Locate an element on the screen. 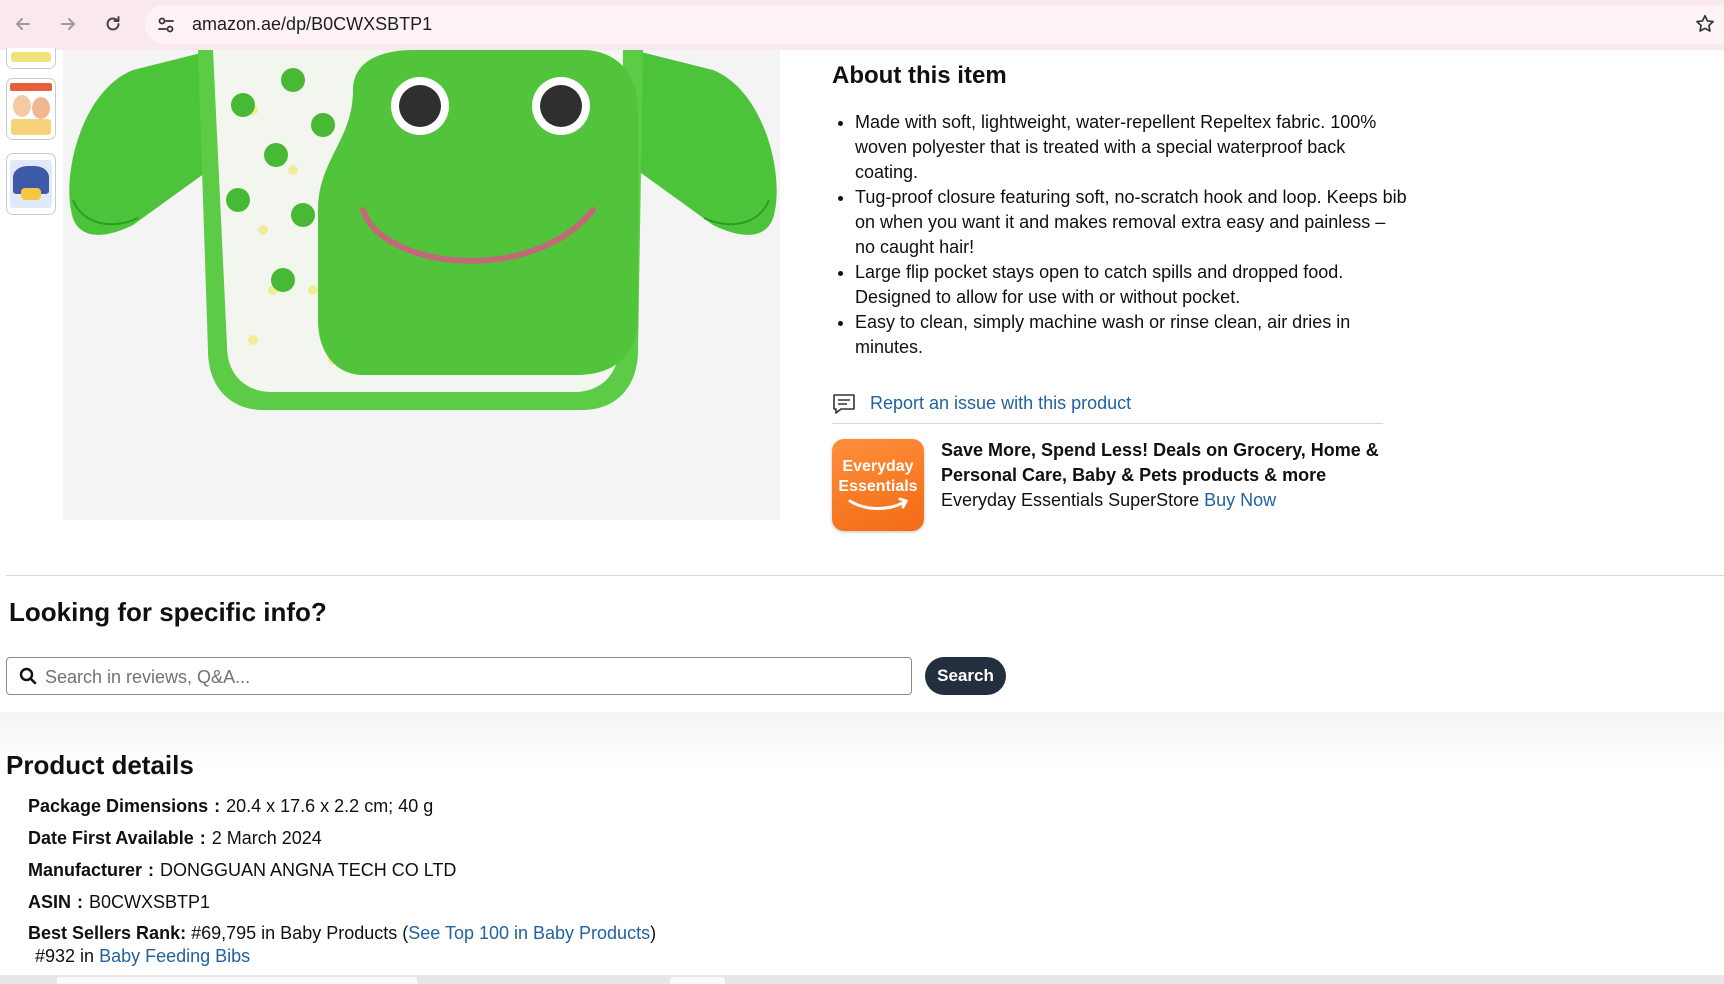 This screenshot has height=984, width=1724. reload-button is located at coordinates (113, 24).